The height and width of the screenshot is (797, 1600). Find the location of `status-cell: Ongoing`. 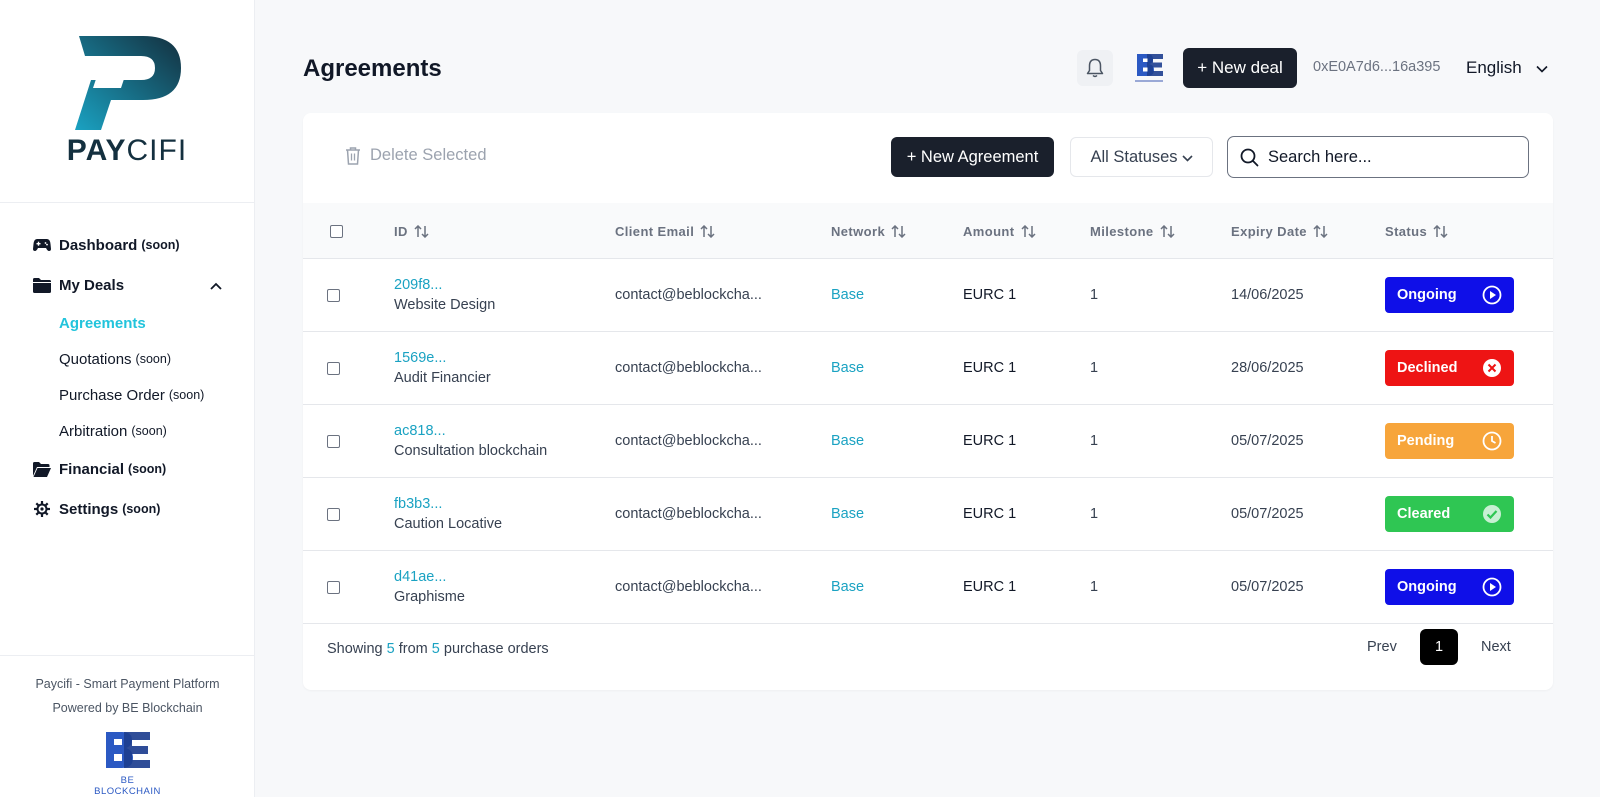

status-cell: Ongoing is located at coordinates (1449, 295).